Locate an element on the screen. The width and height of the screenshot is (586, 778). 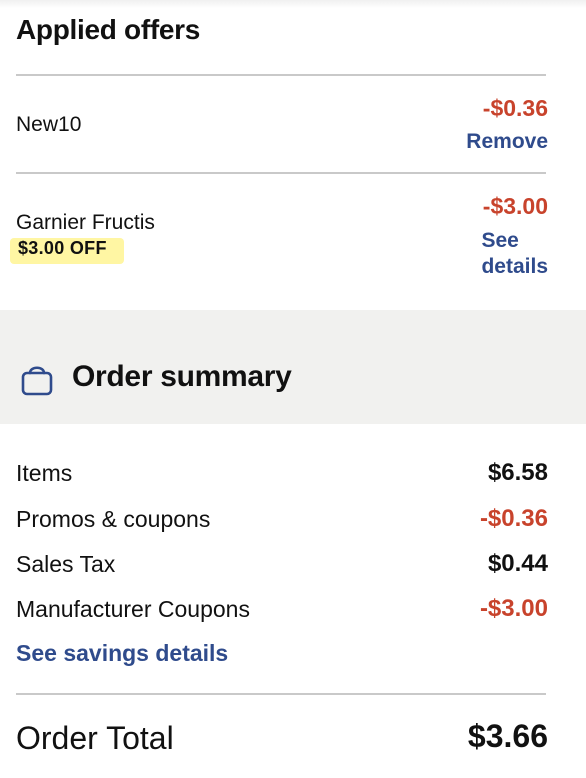
offer-discount-amount: -$3.00 is located at coordinates (515, 206).